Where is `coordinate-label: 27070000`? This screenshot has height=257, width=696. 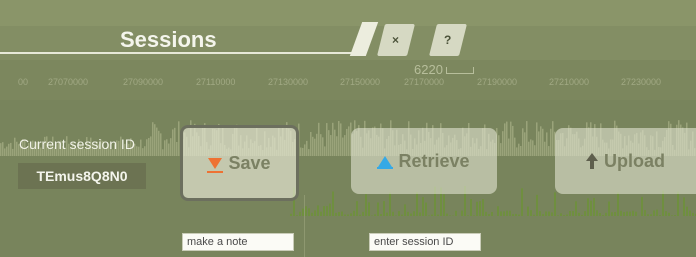
coordinate-label: 27070000 is located at coordinates (68, 82).